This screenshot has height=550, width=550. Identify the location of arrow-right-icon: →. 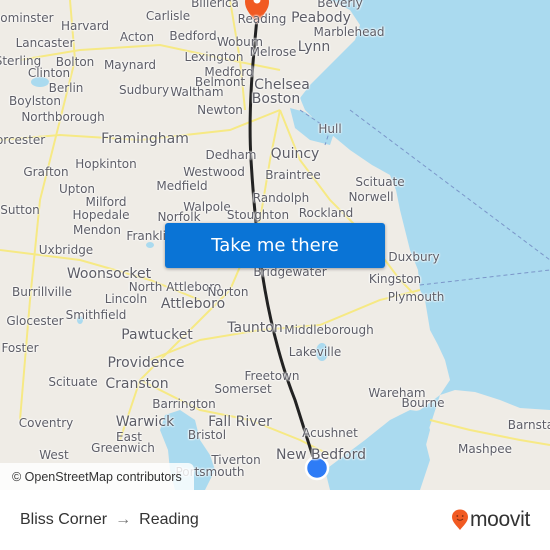
(123, 519).